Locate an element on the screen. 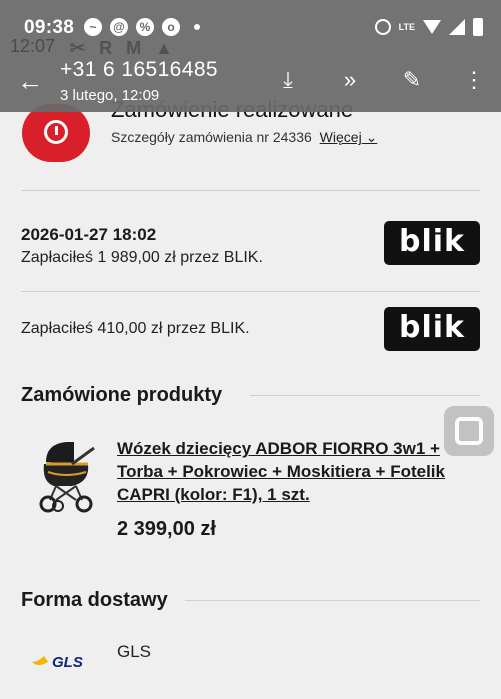 The width and height of the screenshot is (501, 699). wifi-icon is located at coordinates (432, 27).